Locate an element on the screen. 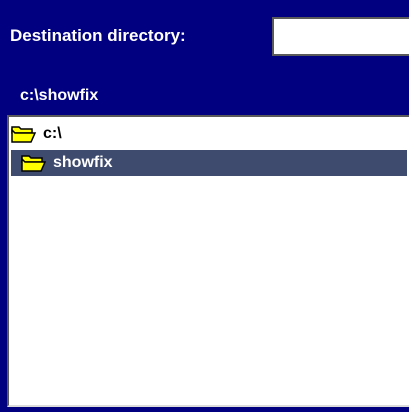 This screenshot has height=412, width=409. destination-directory-input is located at coordinates (340, 36).